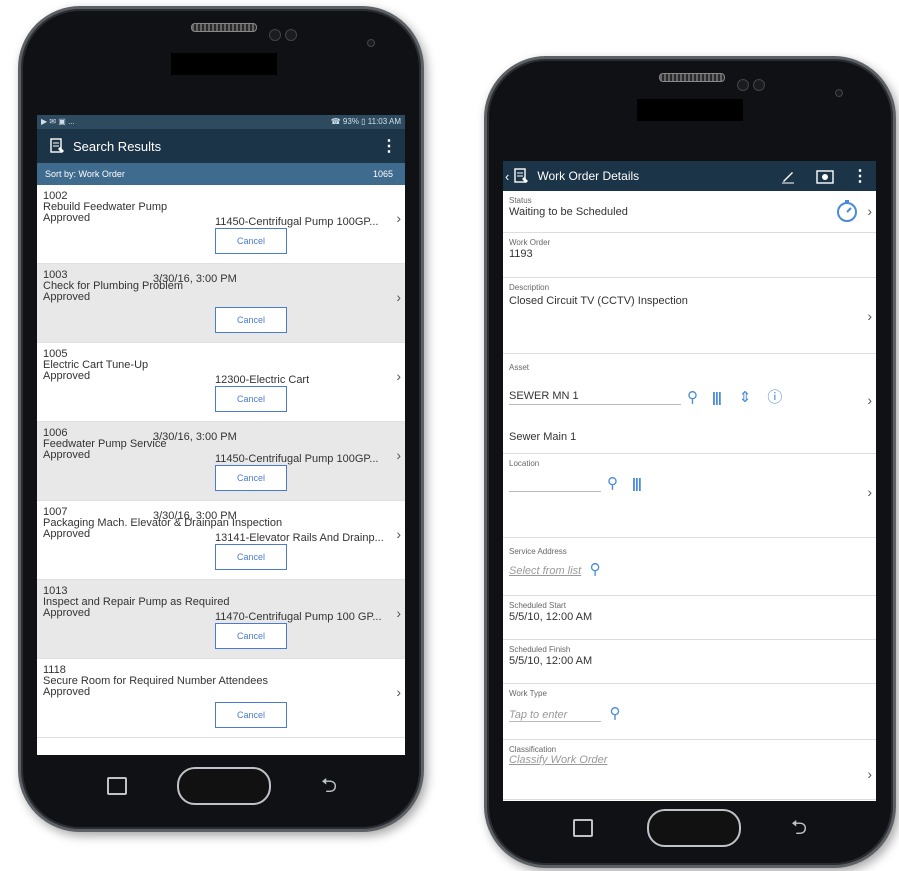 This screenshot has height=871, width=899. I want to click on scheduled-finish-value: 5/5/10, 12:00 AM, so click(551, 661).